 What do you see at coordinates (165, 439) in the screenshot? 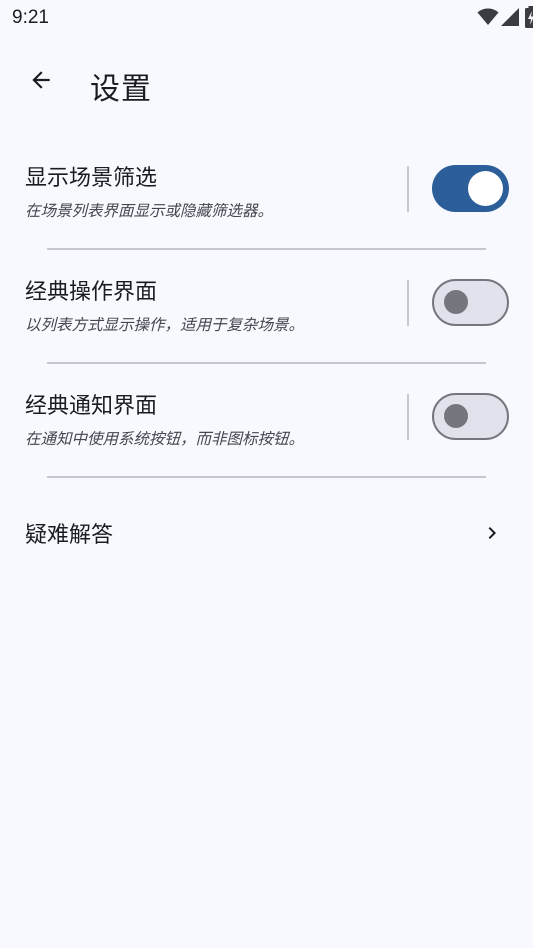
I see `setting-description: 在通知中使用系统按钮，而非图标按钮。` at bounding box center [165, 439].